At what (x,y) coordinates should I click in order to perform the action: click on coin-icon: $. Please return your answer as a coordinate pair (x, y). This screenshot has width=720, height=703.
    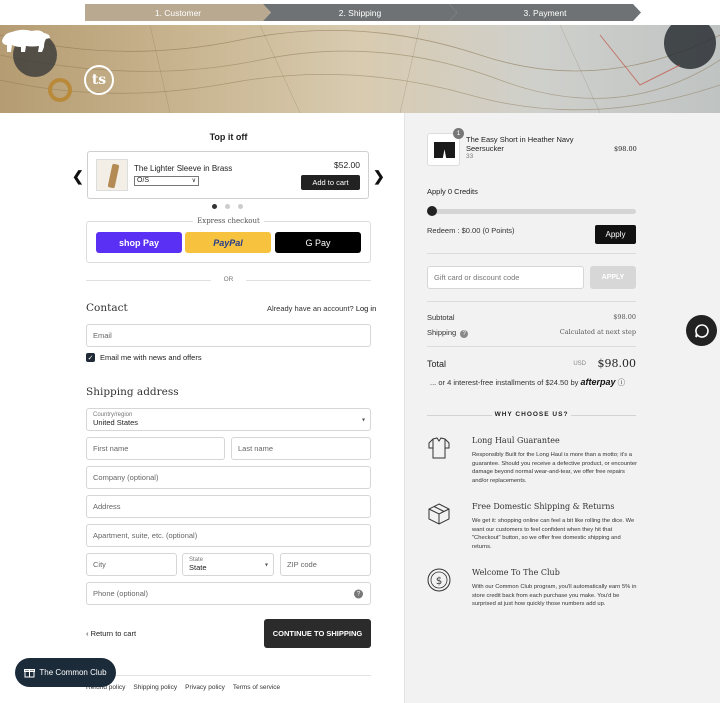
    Looking at the image, I should click on (439, 580).